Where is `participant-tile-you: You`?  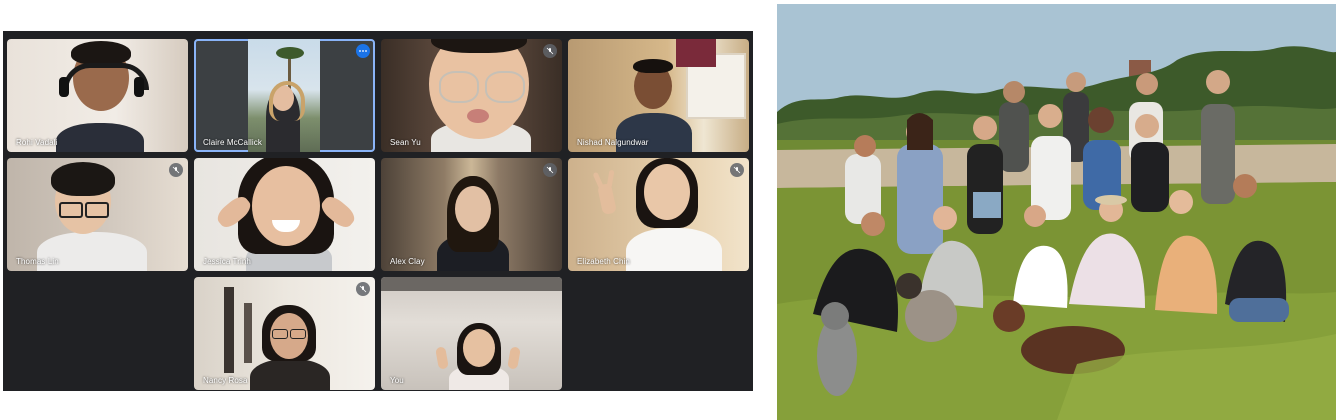 participant-tile-you: You is located at coordinates (471, 333).